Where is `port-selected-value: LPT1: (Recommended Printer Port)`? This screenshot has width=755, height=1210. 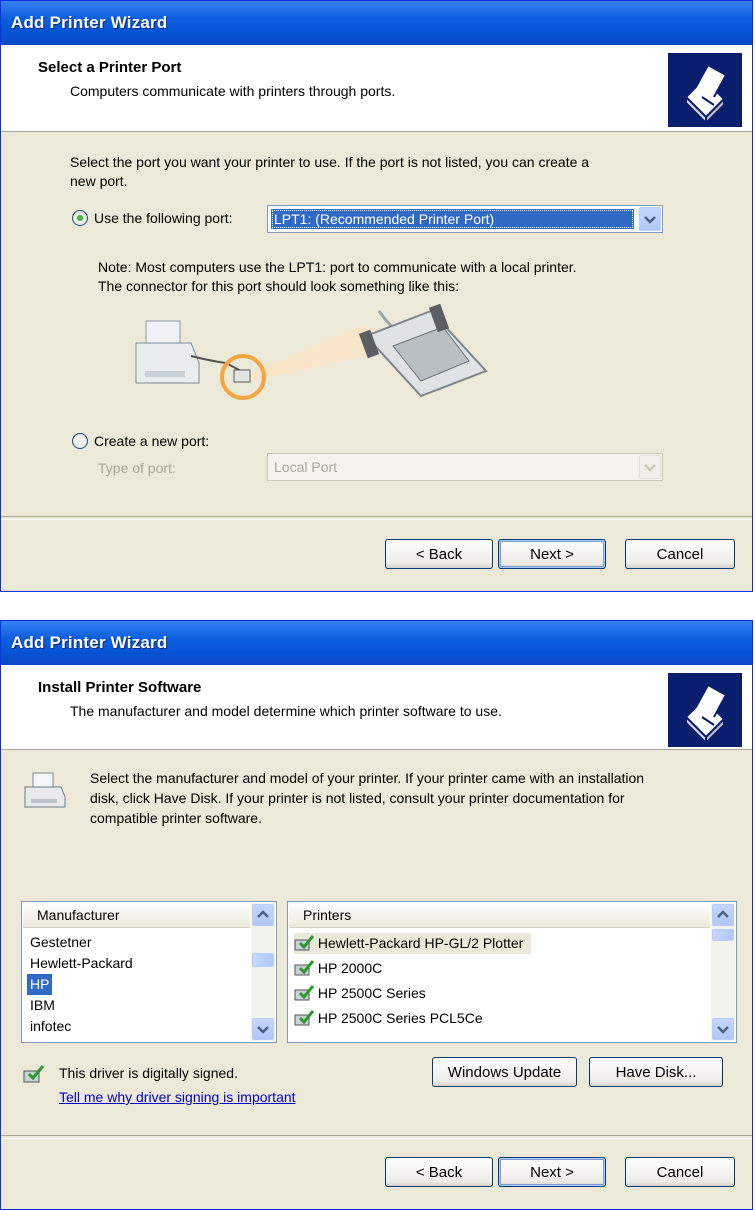
port-selected-value: LPT1: (Recommended Printer Port) is located at coordinates (452, 219).